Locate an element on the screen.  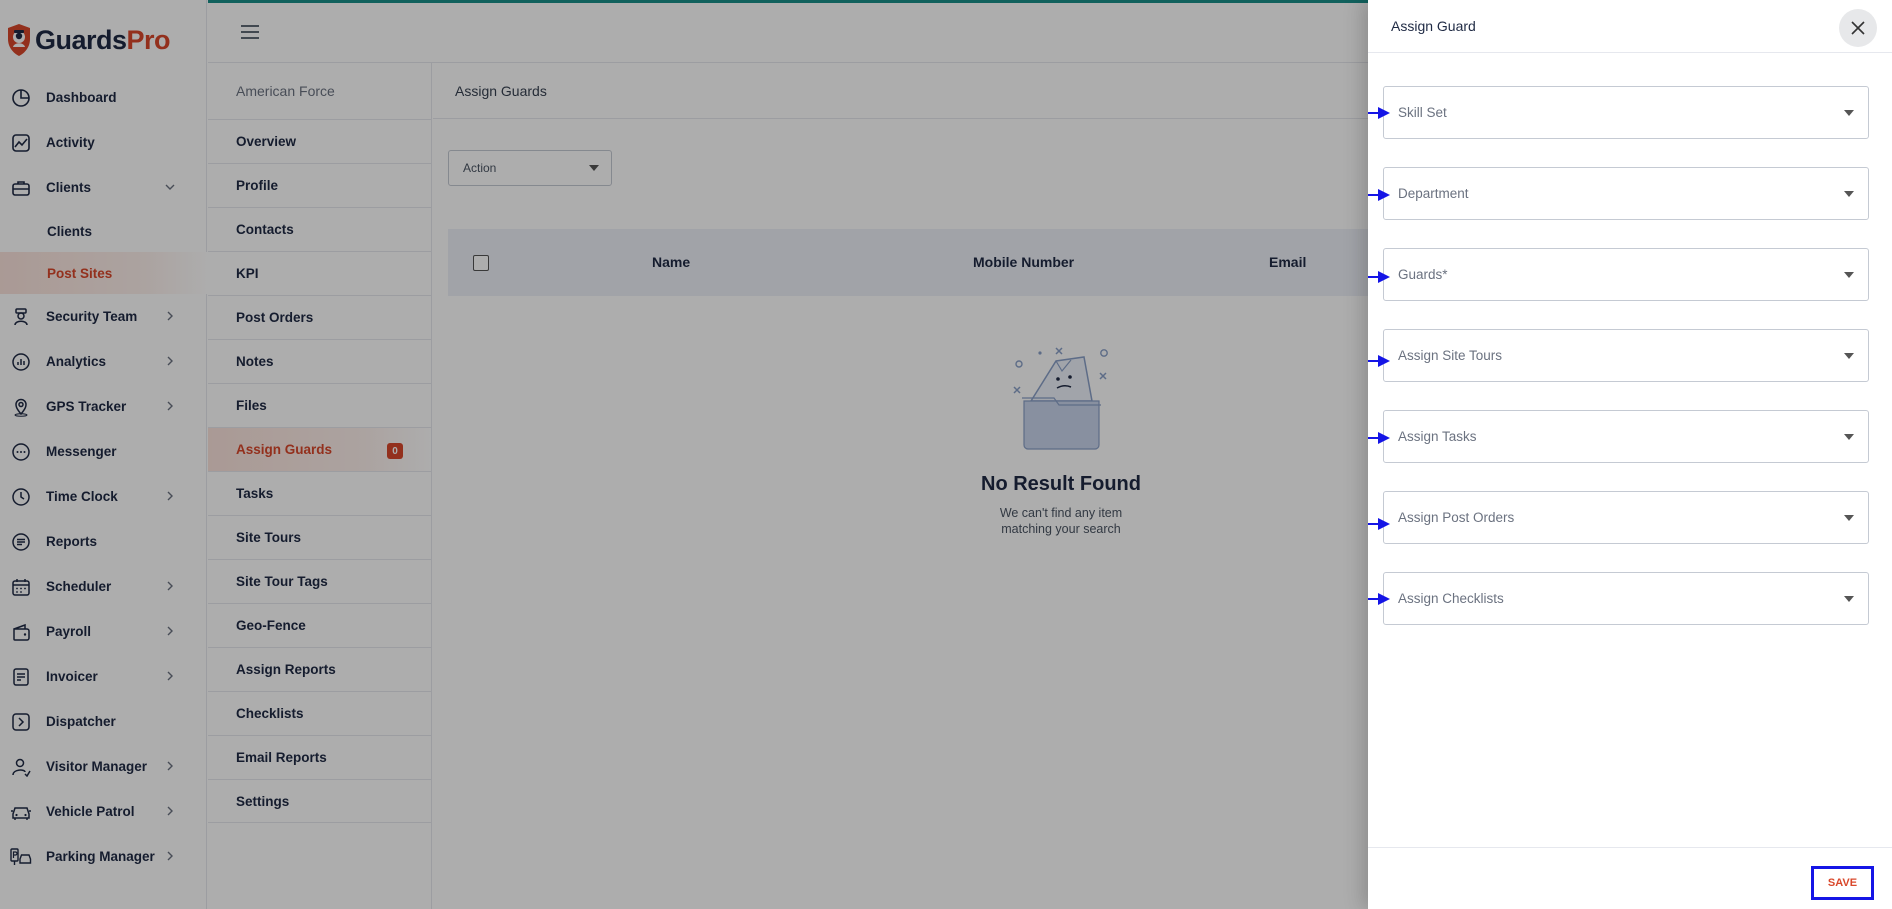
assign-checklists-select: Assign Checklists is located at coordinates (1626, 598).